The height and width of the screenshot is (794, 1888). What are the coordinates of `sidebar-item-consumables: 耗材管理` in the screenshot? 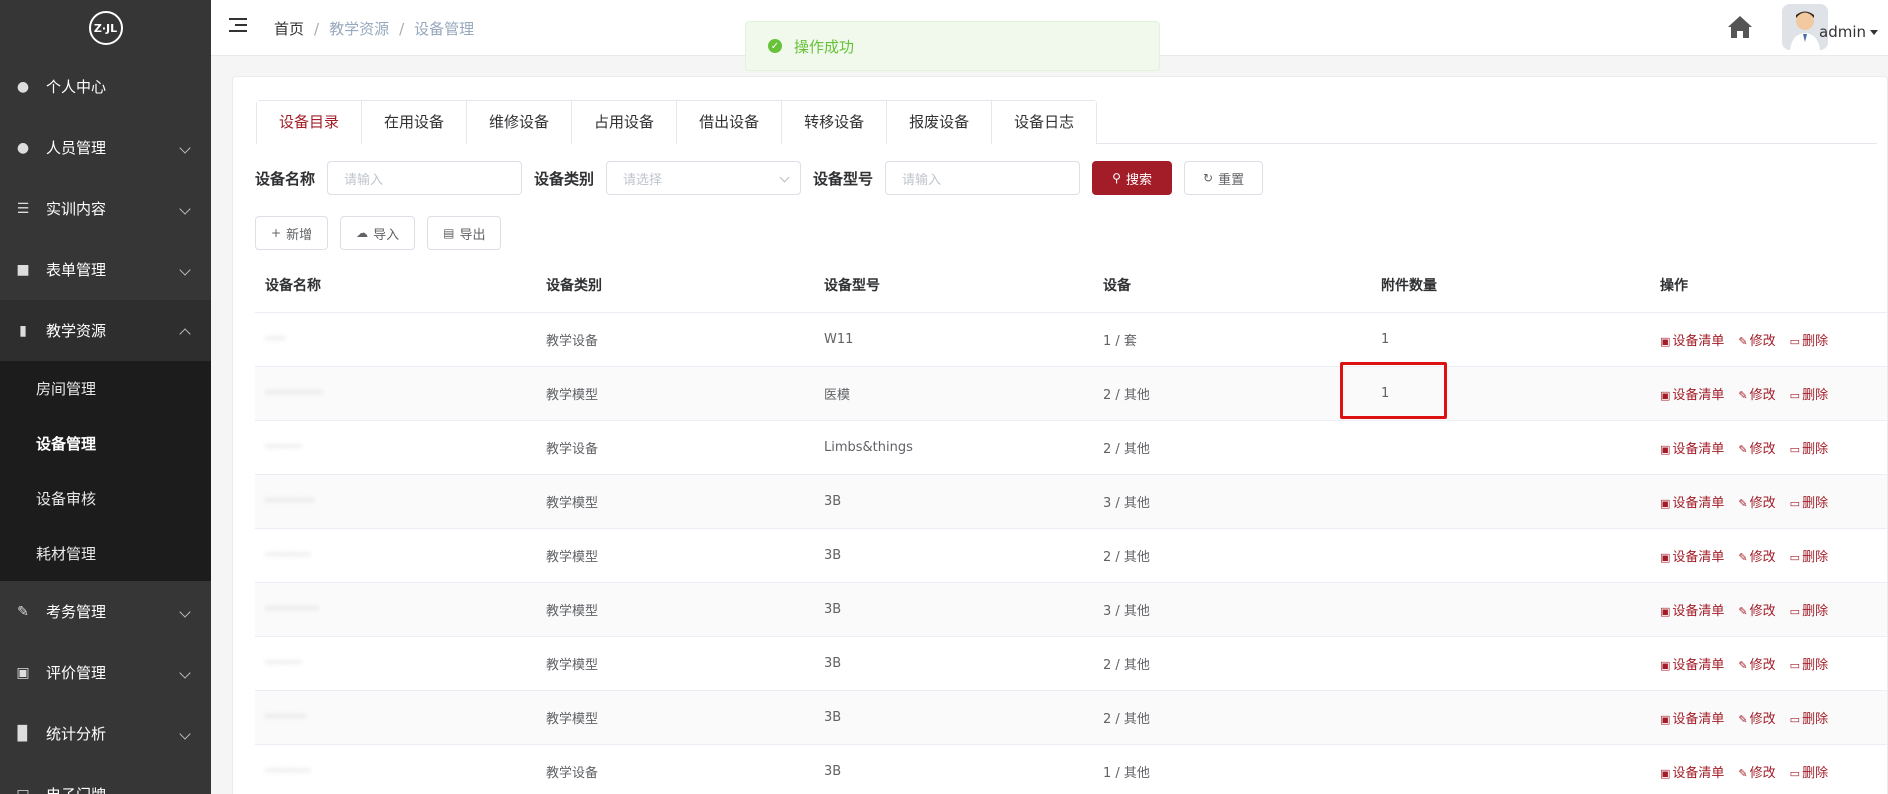 It's located at (105, 553).